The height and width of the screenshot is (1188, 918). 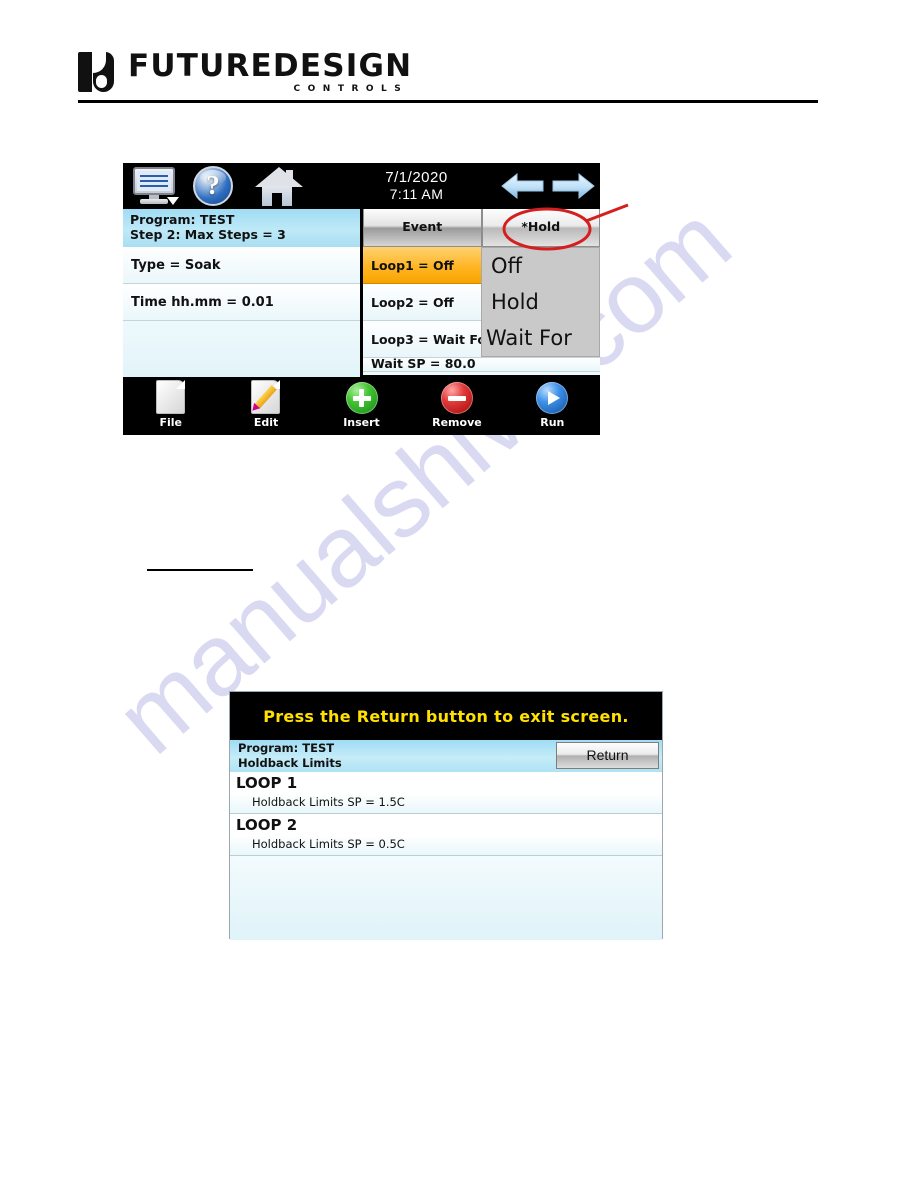 I want to click on loop2-holdback-value: Holdback Limits SP = 0.5C, so click(x=446, y=846).